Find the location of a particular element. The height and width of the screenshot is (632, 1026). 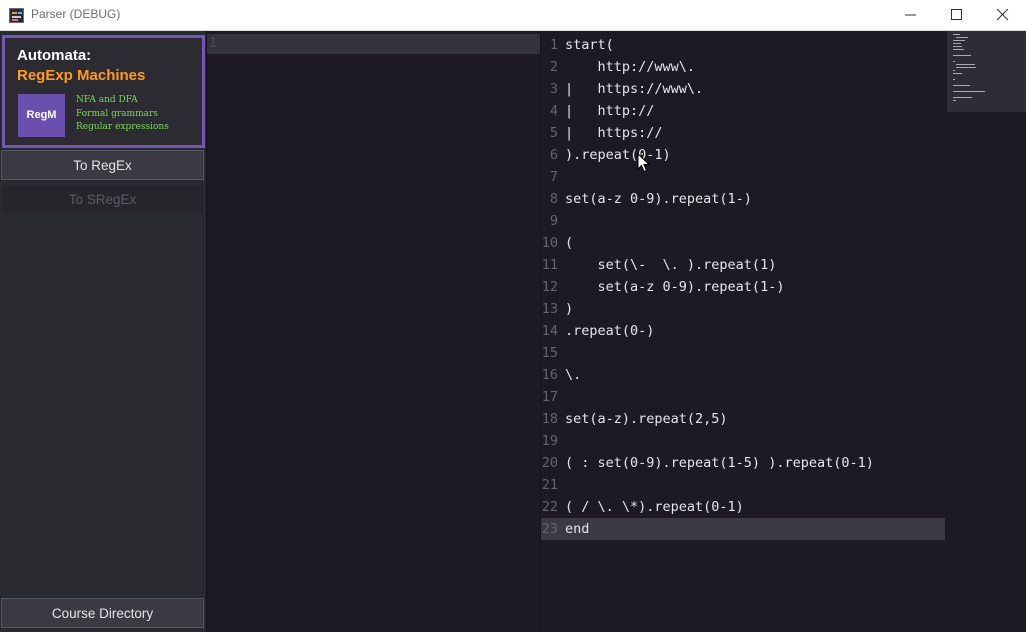

code-line-number: 6 is located at coordinates (553, 155).